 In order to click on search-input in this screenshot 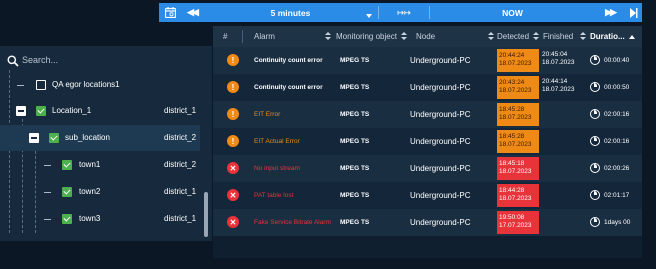, I will do `click(112, 60)`.